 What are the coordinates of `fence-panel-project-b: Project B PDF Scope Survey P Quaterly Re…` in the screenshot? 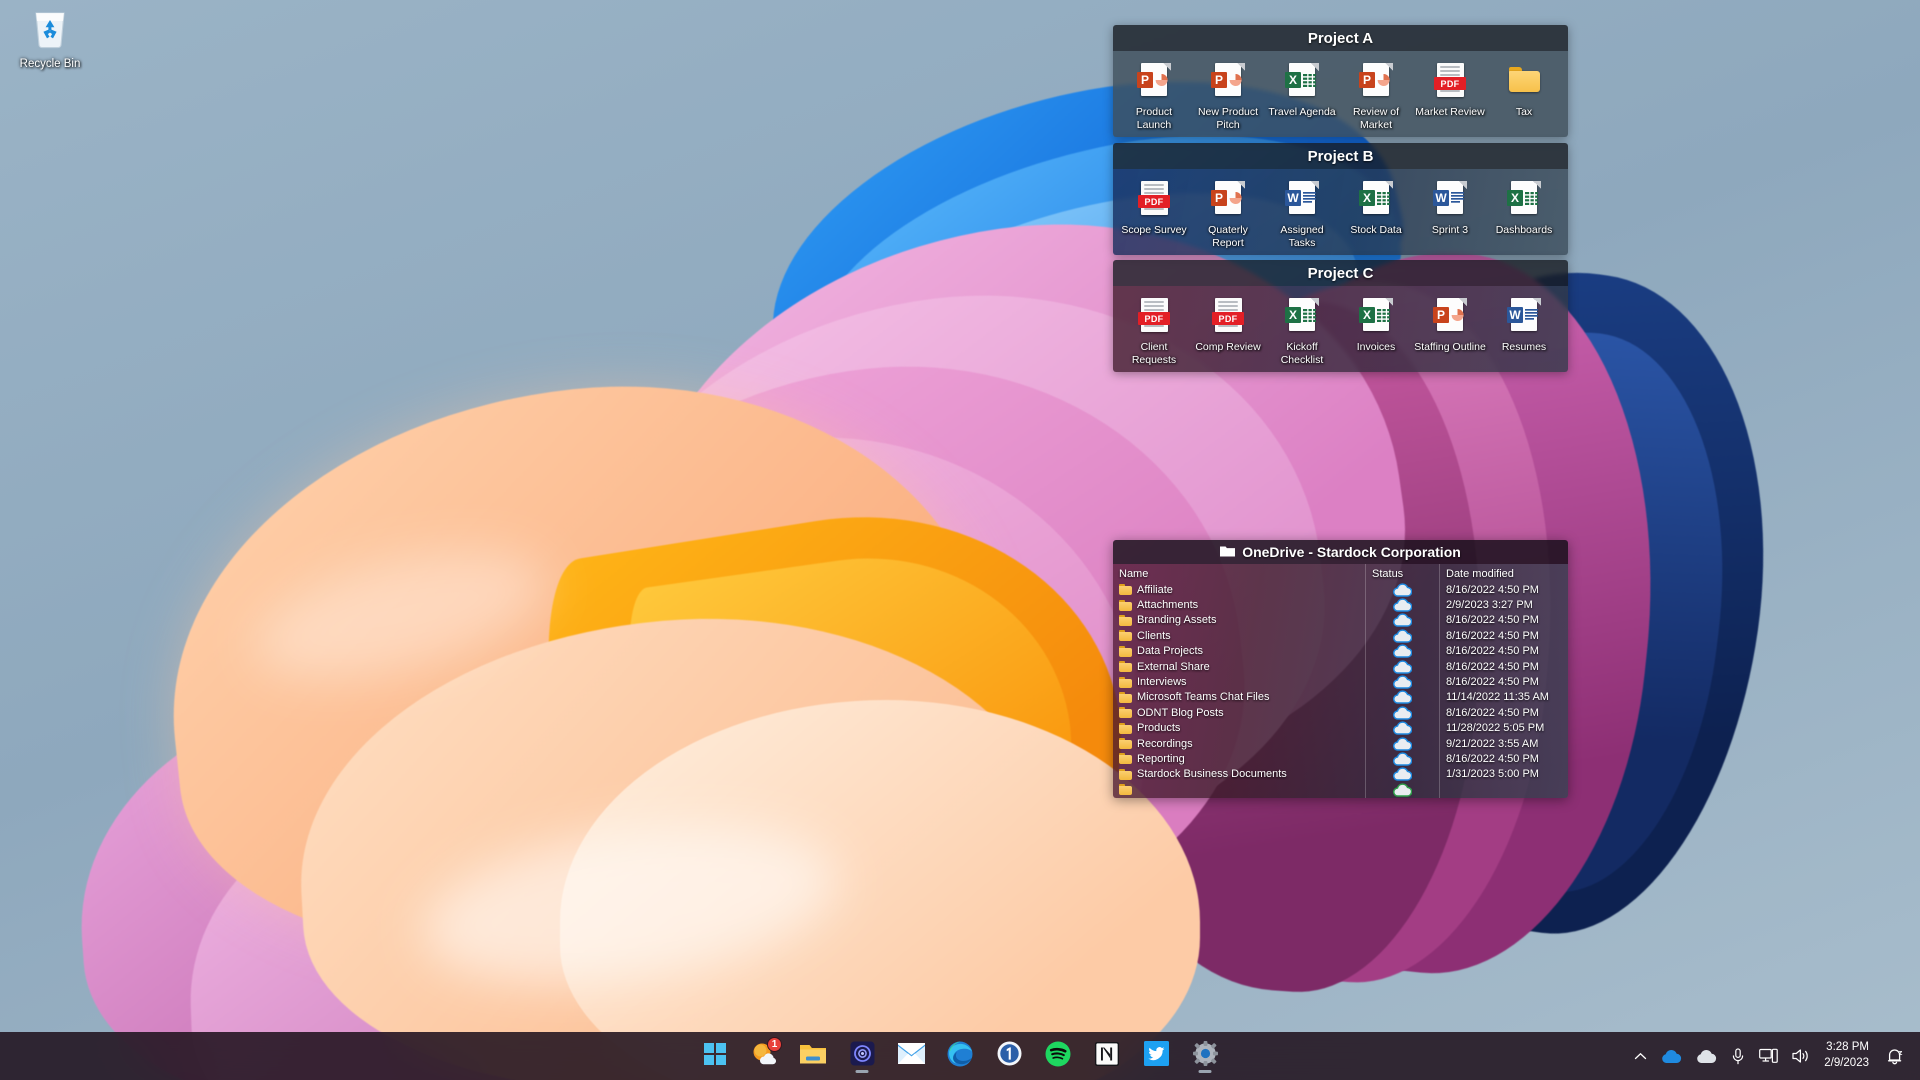 It's located at (1340, 199).